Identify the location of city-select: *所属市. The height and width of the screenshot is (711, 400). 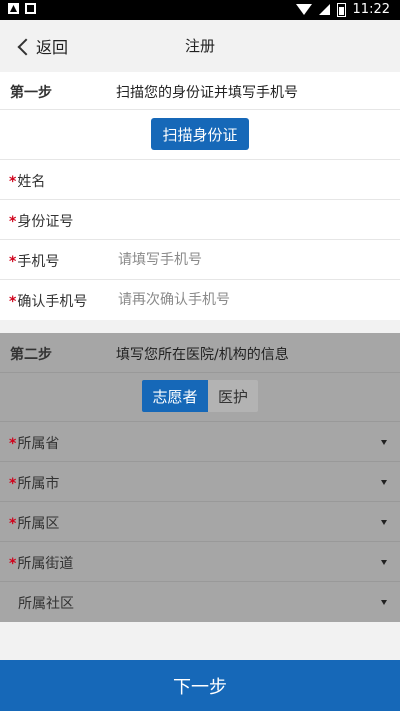
(200, 482).